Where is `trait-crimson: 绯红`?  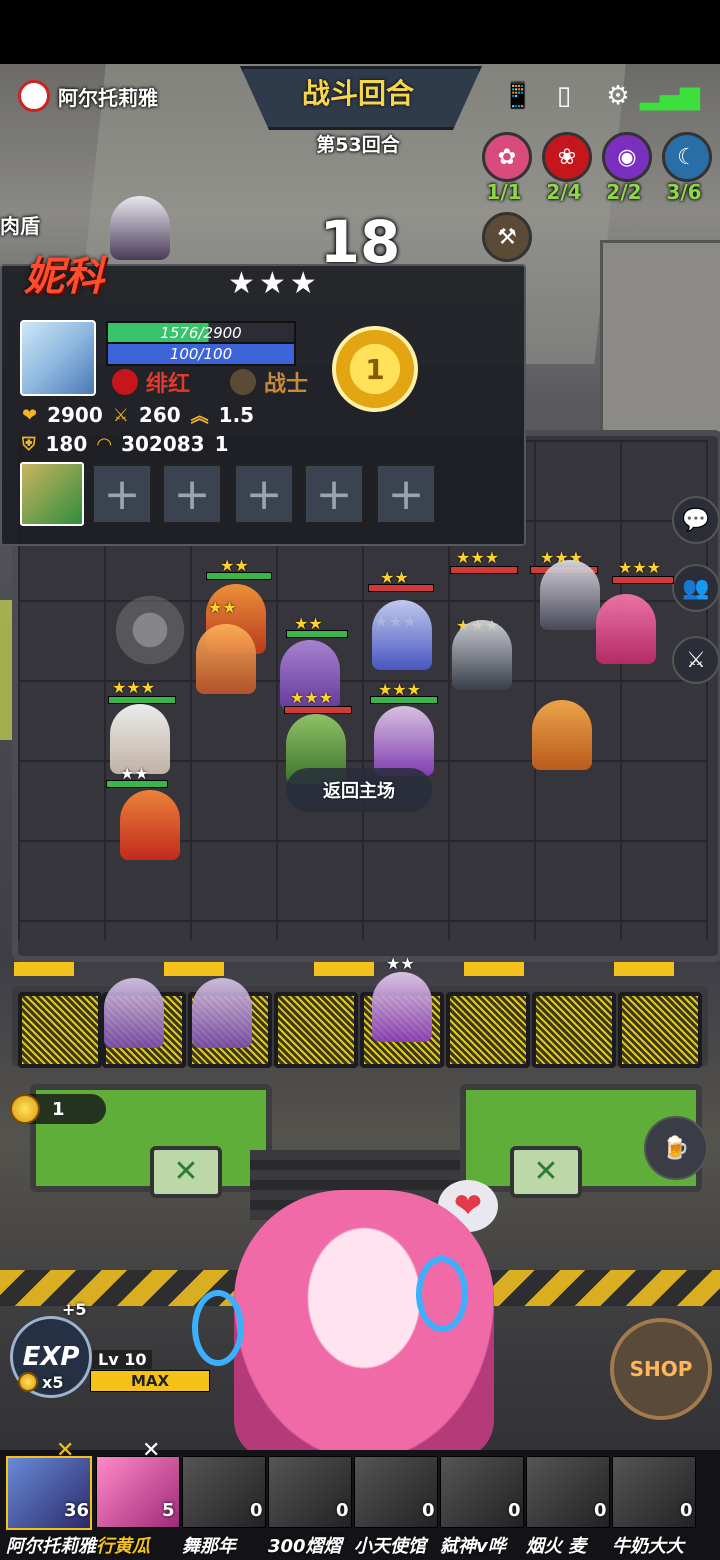 trait-crimson: 绯红 is located at coordinates (150, 382).